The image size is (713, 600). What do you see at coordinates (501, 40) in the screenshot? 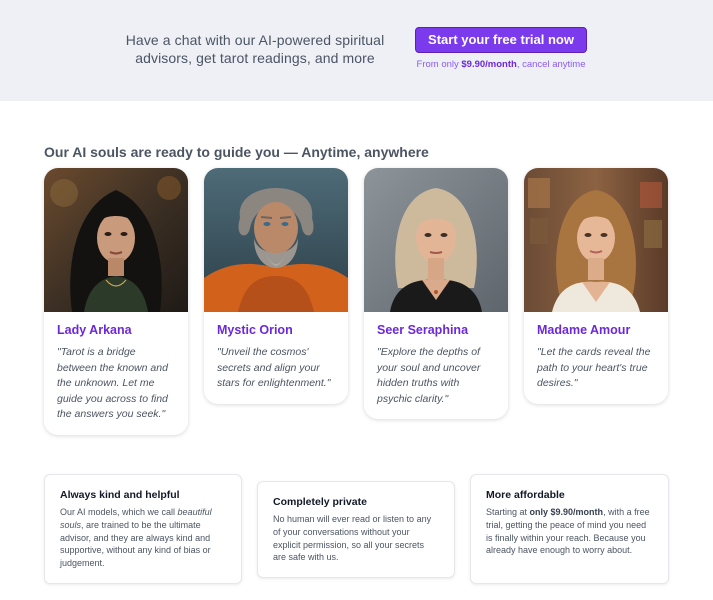
I see `start-trial-button: Start your free trial now` at bounding box center [501, 40].